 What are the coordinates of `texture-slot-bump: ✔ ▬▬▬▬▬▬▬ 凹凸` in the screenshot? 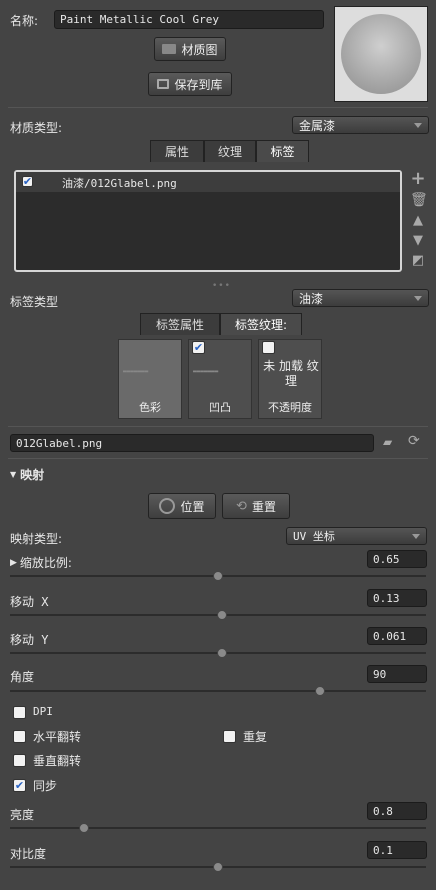 It's located at (220, 379).